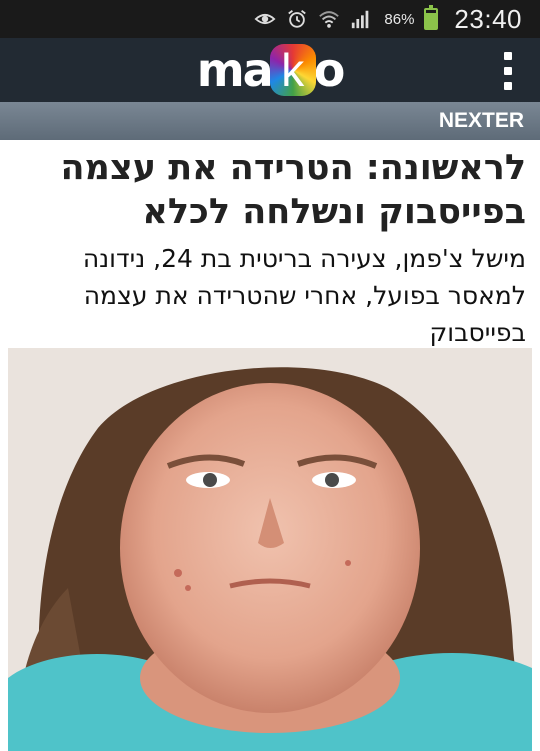 This screenshot has width=540, height=751. I want to click on battery-percent: 86%, so click(399, 19).